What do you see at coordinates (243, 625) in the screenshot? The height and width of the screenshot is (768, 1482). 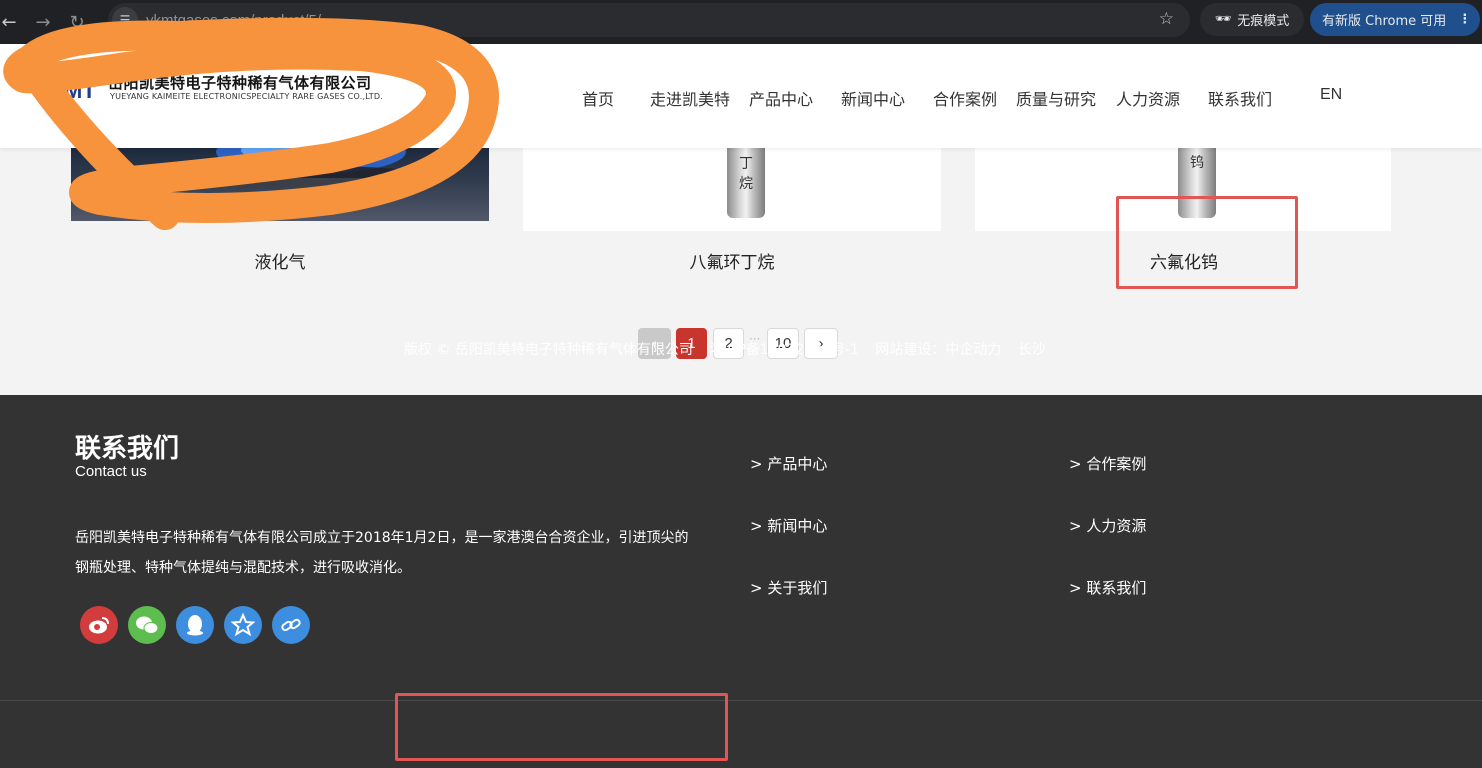 I see `qzone-icon` at bounding box center [243, 625].